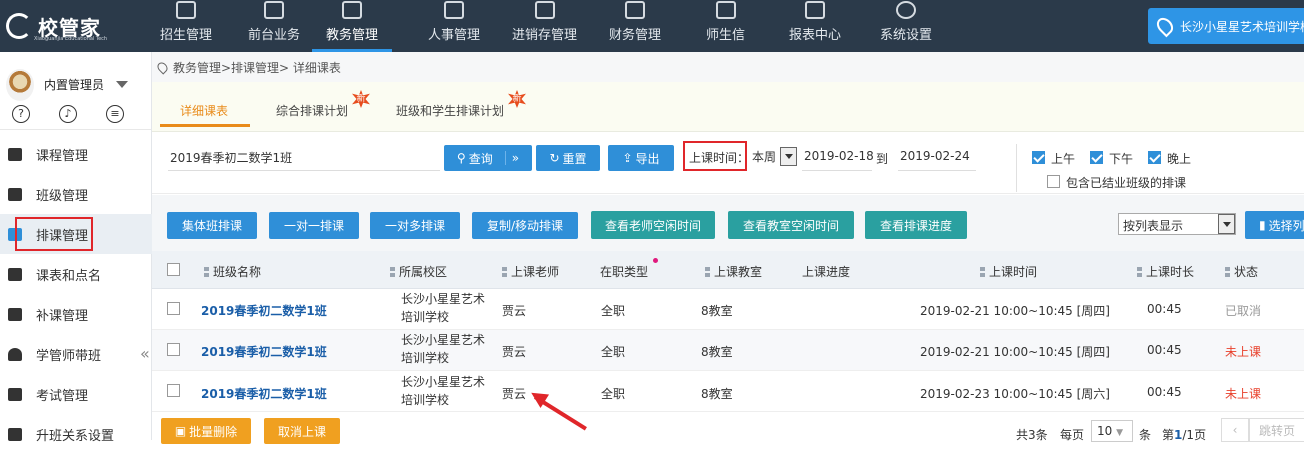 Image resolution: width=1304 pixels, height=454 pixels. Describe the element at coordinates (454, 26) in the screenshot. I see `nav-hr: 人事管理` at that location.